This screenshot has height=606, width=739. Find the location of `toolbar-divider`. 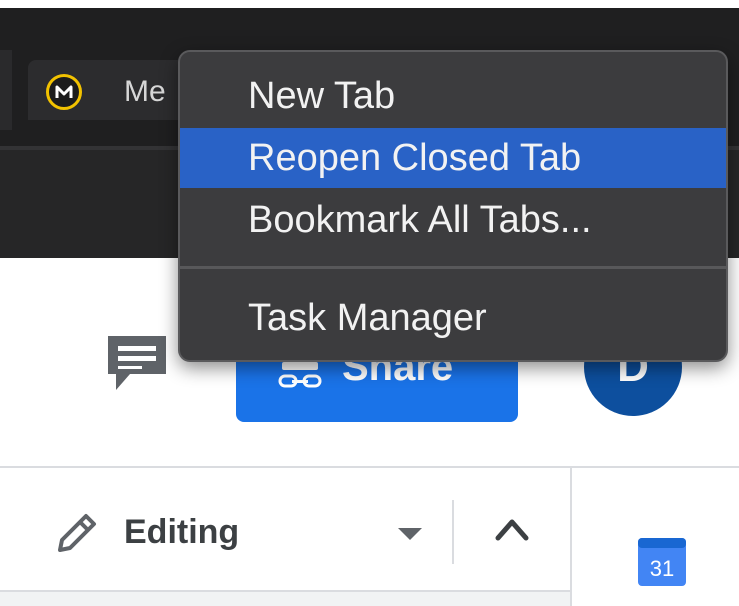

toolbar-divider is located at coordinates (369, 467).